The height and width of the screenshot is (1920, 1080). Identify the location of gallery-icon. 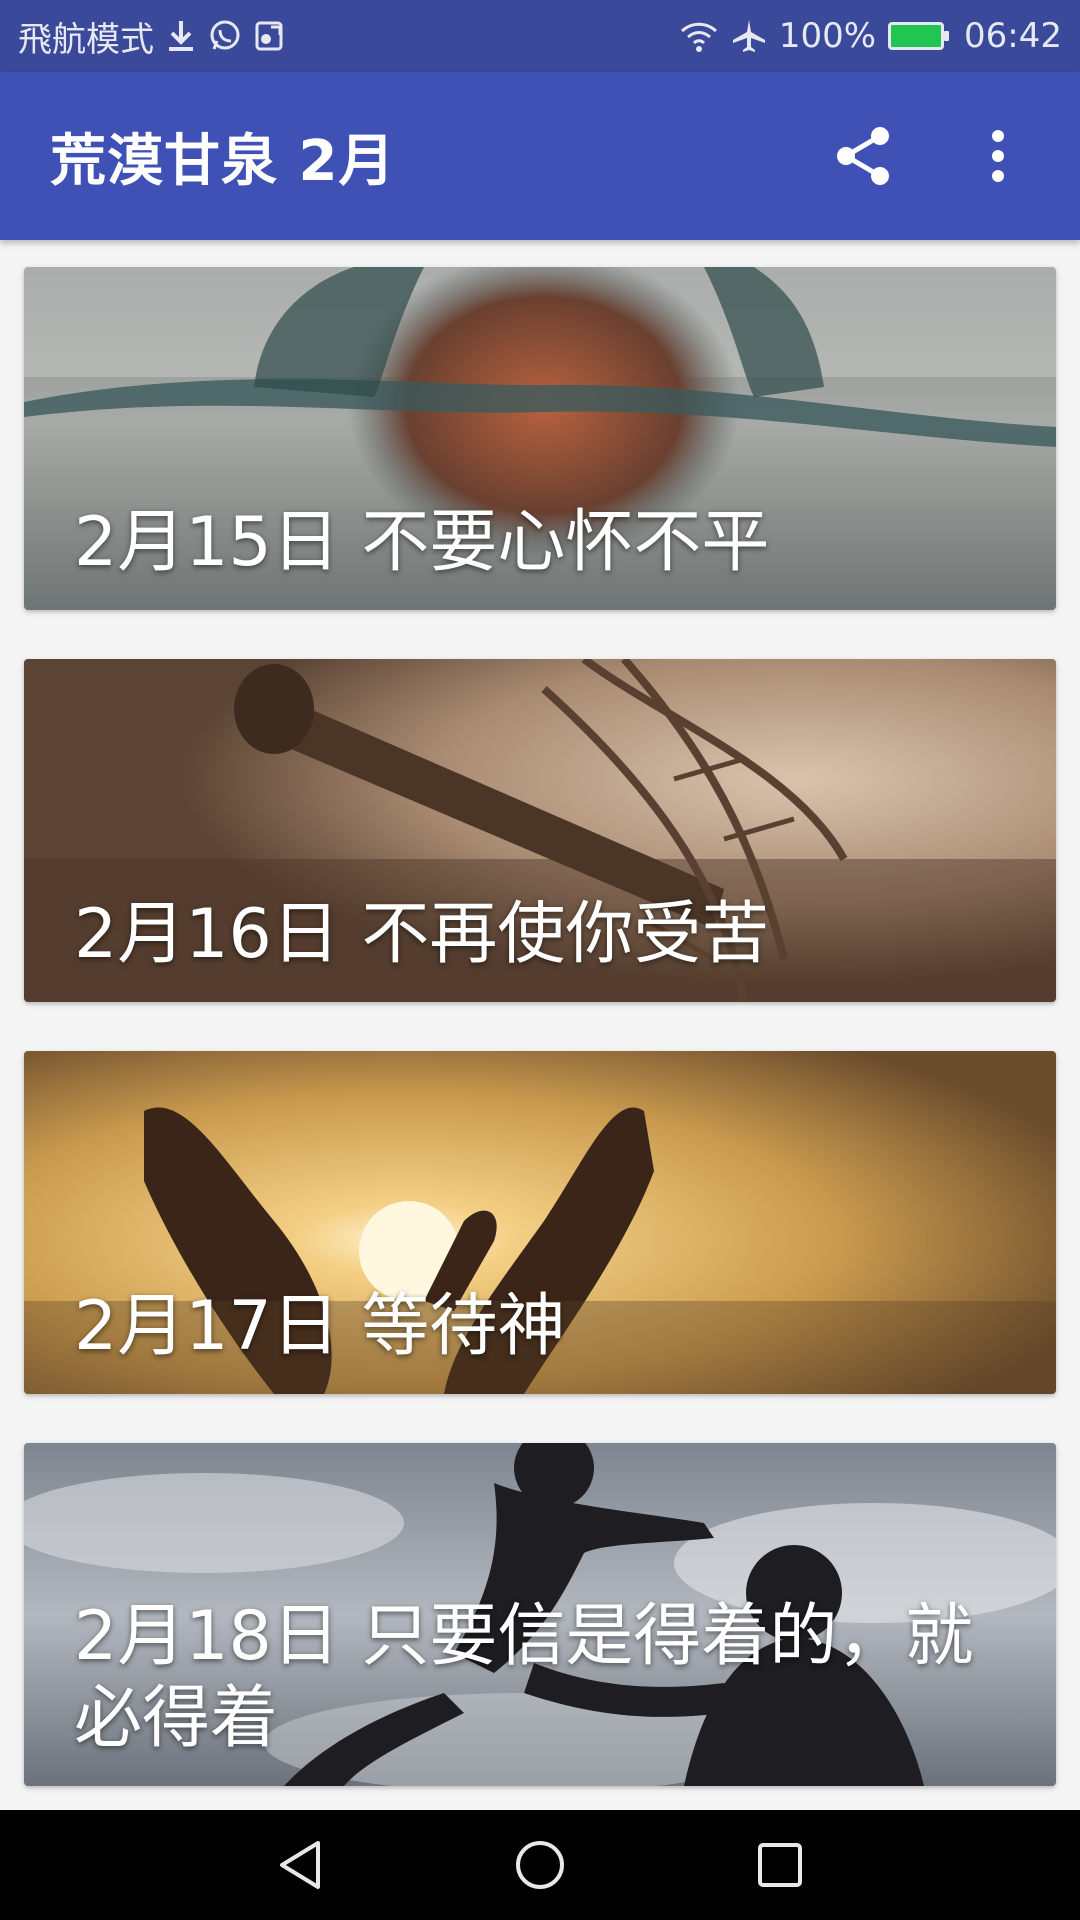
(269, 36).